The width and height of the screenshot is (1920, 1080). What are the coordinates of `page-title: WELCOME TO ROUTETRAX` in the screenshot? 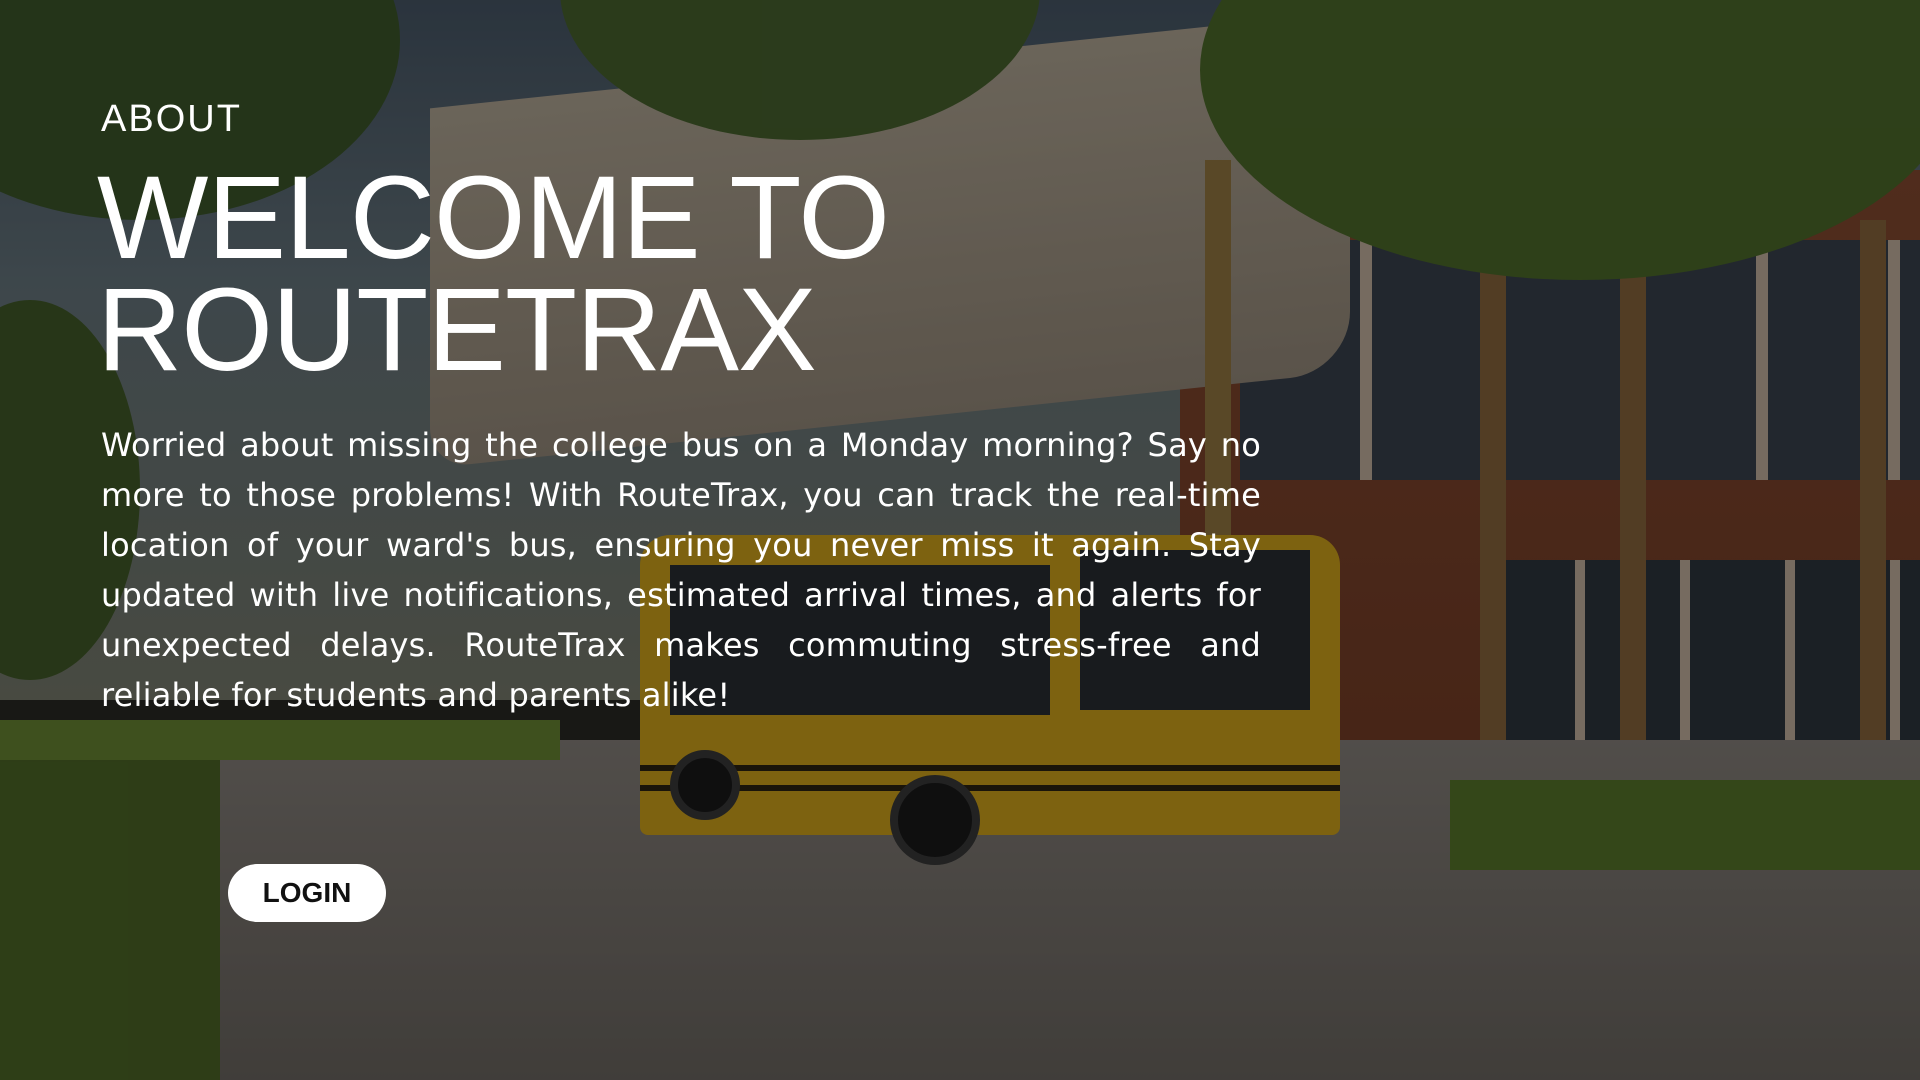 It's located at (597, 274).